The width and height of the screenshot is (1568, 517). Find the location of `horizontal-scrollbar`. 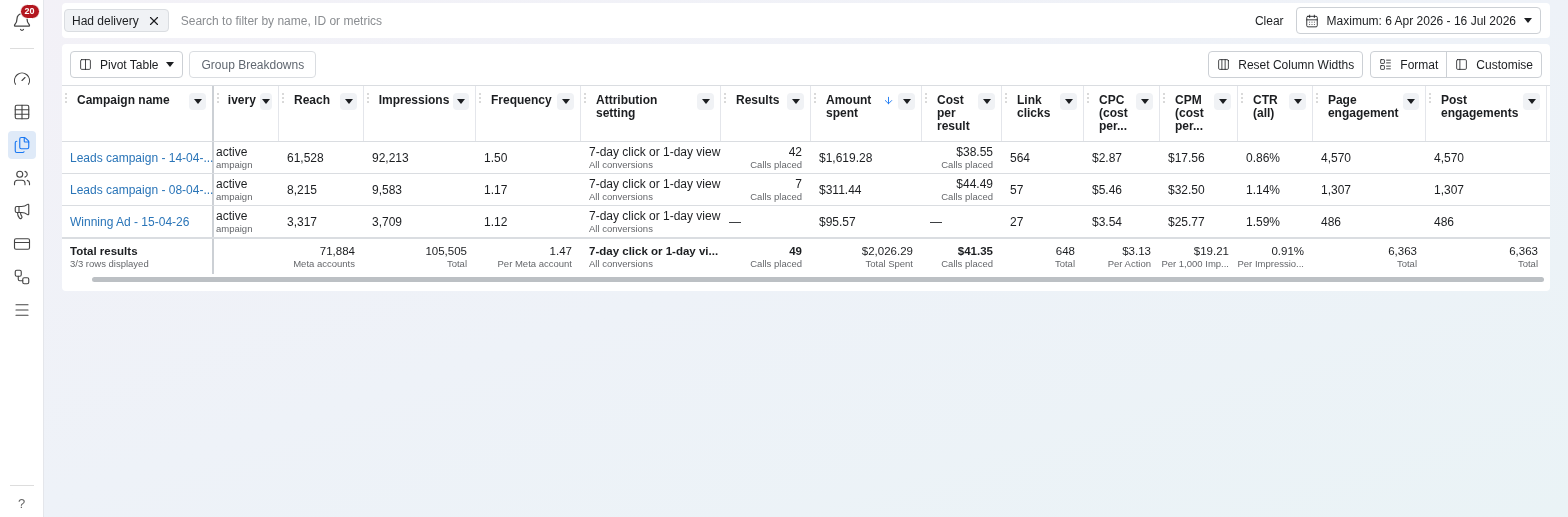

horizontal-scrollbar is located at coordinates (818, 279).